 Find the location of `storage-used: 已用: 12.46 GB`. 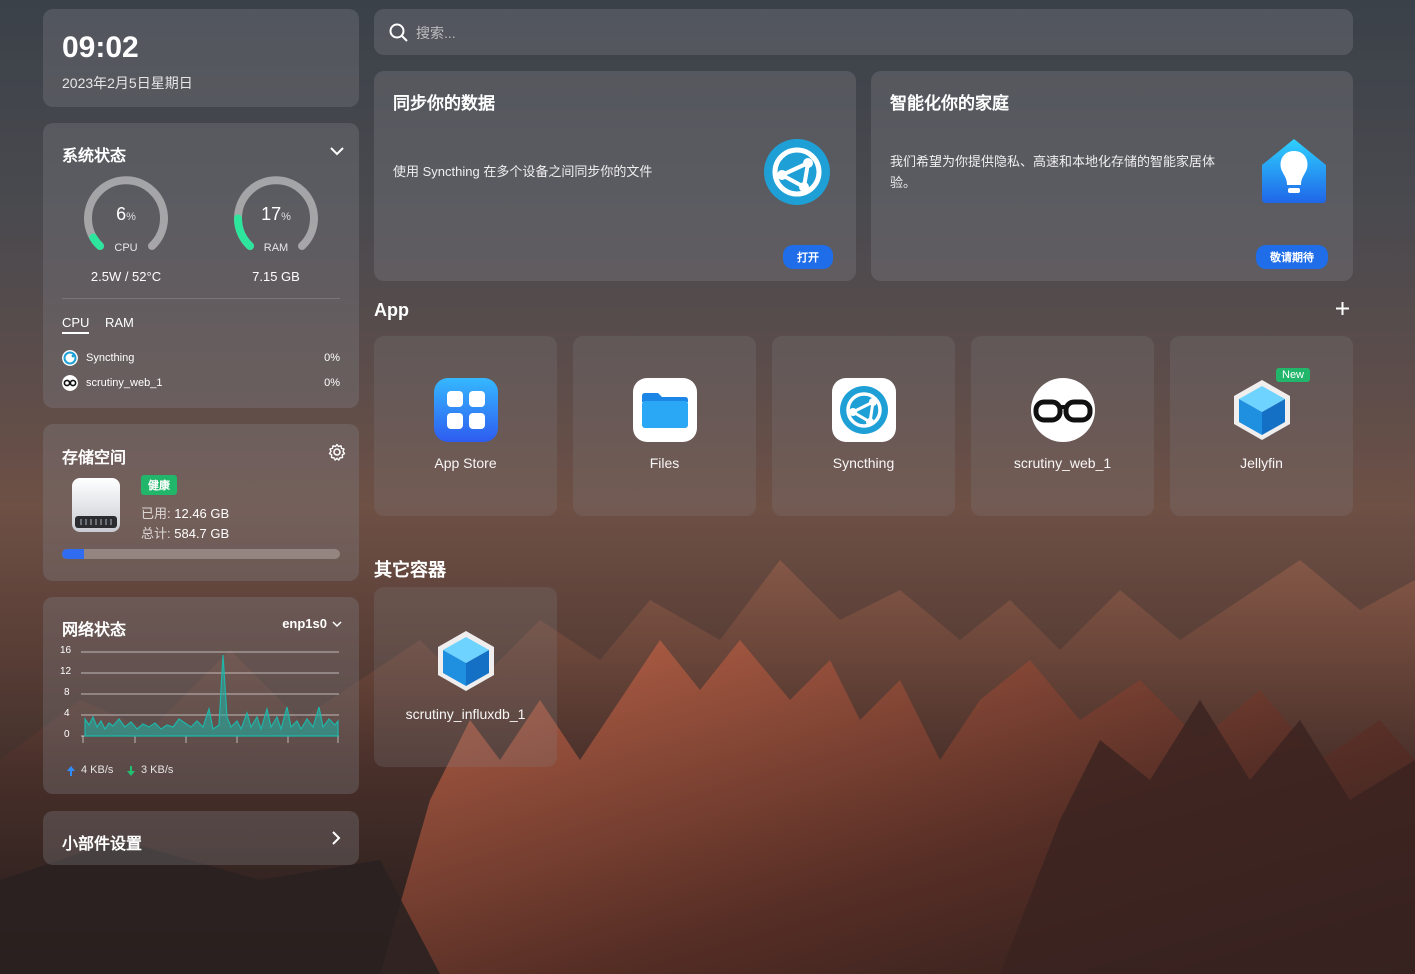

storage-used: 已用: 12.46 GB is located at coordinates (185, 513).